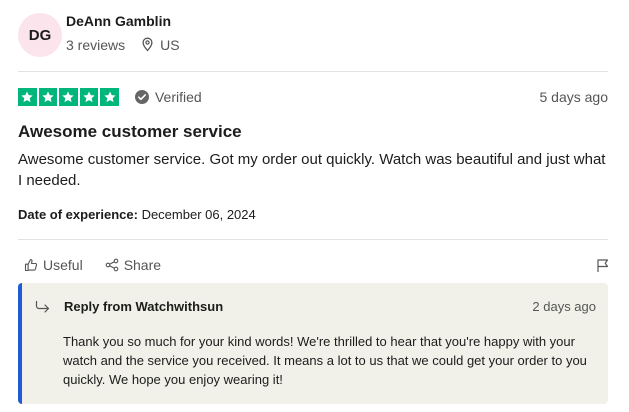 This screenshot has width=629, height=412. What do you see at coordinates (144, 306) in the screenshot?
I see `reply-from: Reply from Watchwithsun` at bounding box center [144, 306].